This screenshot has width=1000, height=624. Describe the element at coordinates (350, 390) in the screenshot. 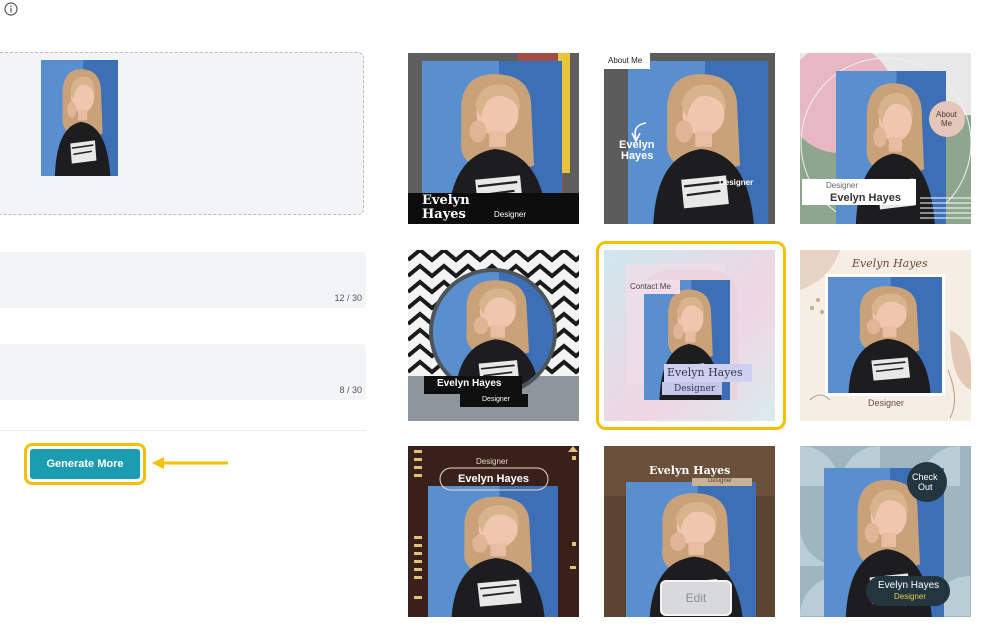

I see `role-char-counter: 8 / 30` at that location.